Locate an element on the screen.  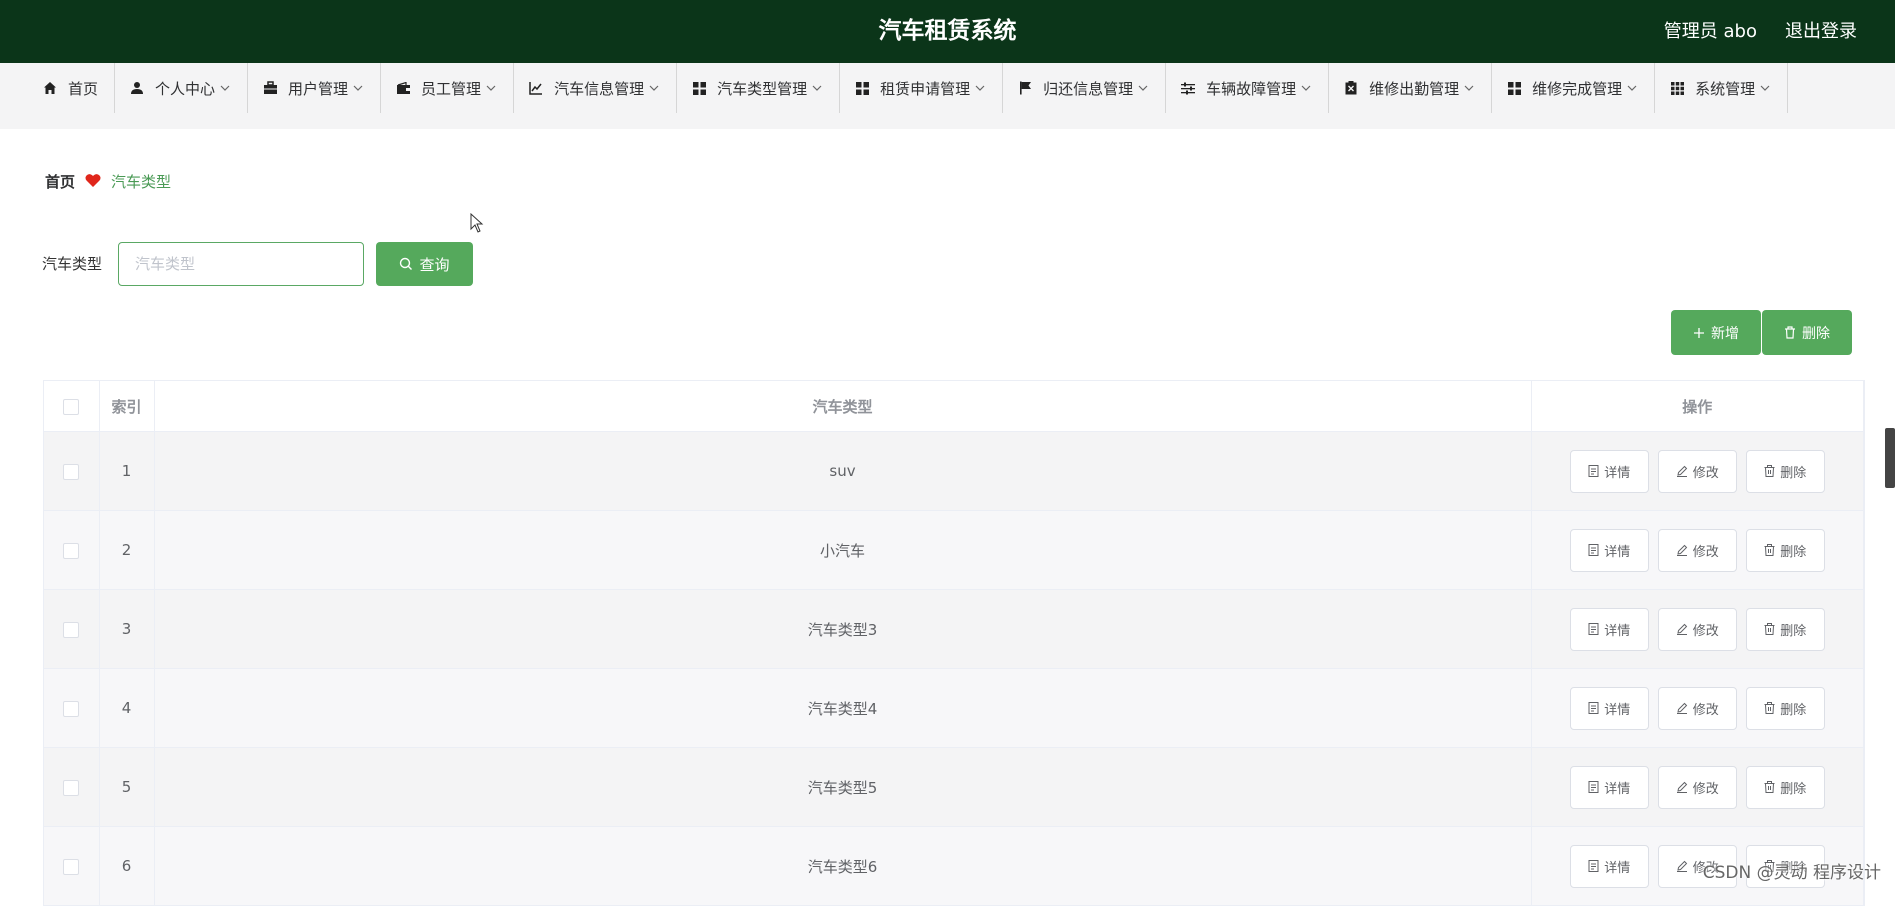
flag-icon is located at coordinates (1025, 88).